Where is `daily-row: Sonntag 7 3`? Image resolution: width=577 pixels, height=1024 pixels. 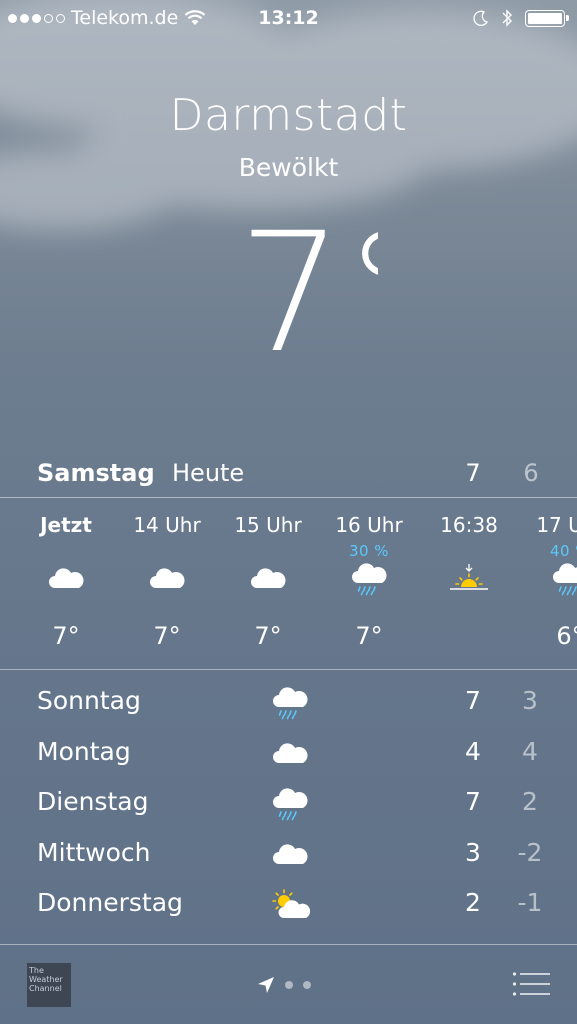
daily-row: Sonntag 7 3 is located at coordinates (288, 705).